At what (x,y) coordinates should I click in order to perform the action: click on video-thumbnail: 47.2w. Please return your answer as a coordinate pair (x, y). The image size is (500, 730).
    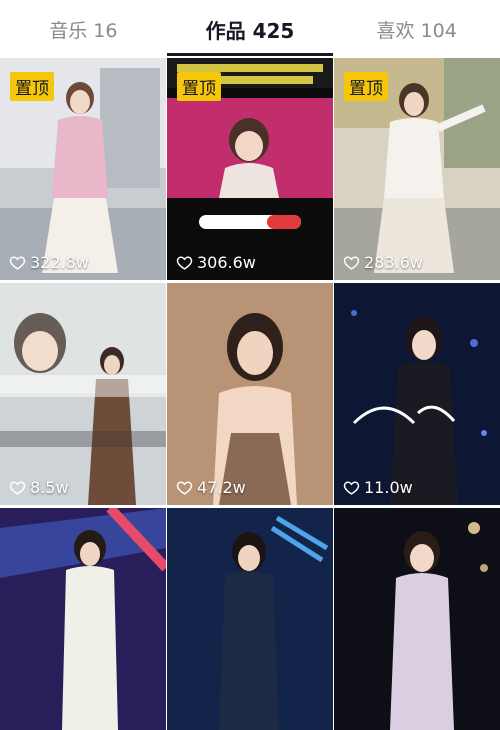
    Looking at the image, I should click on (250, 394).